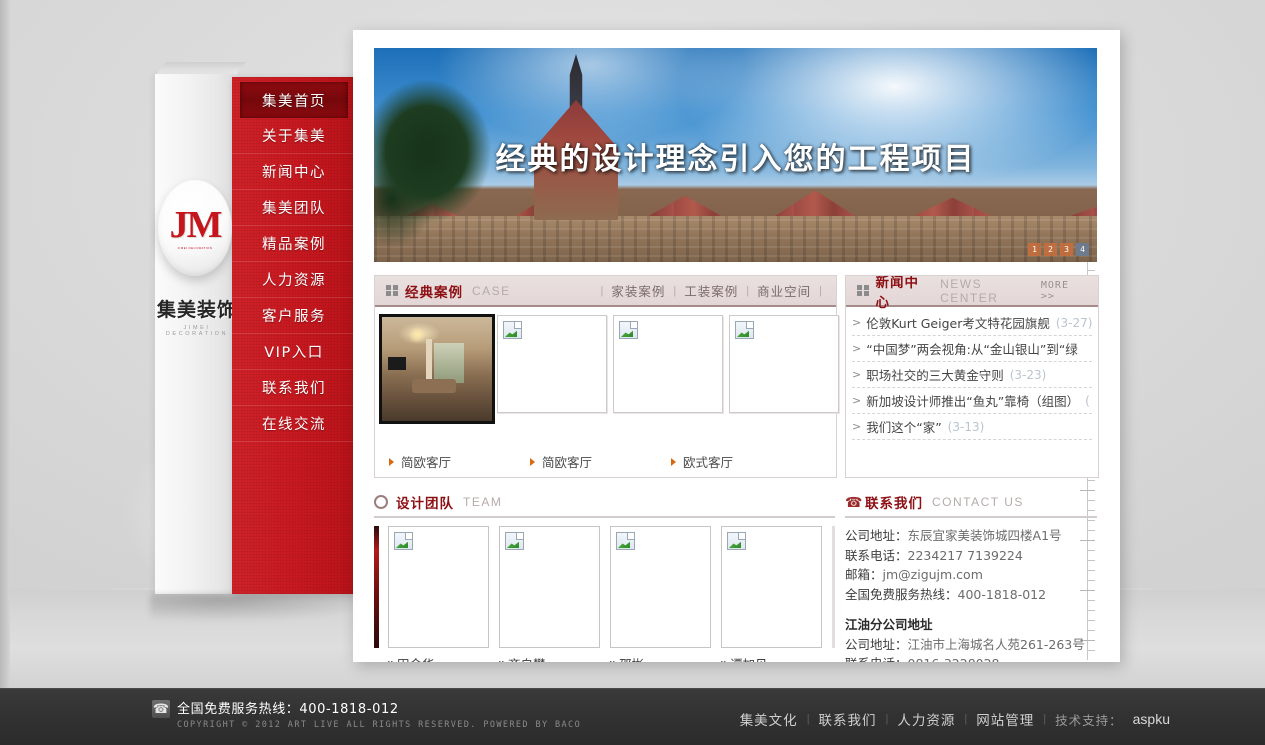  I want to click on news-title: 伦敦Kurt Geiger考文特花园旗舰, so click(958, 323).